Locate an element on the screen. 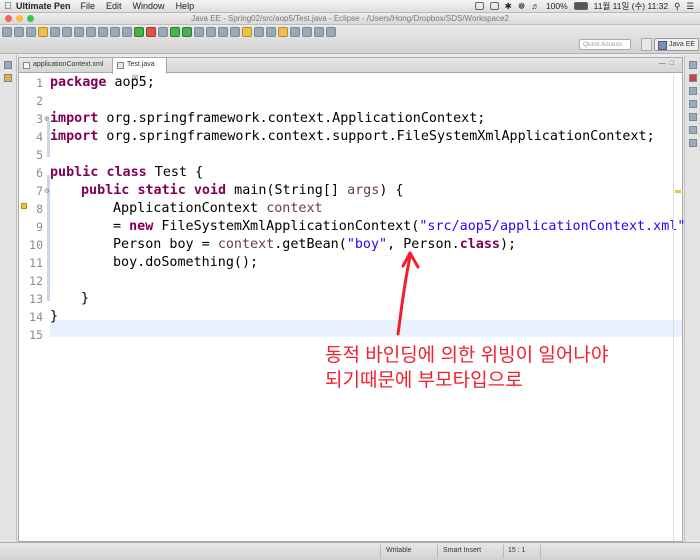  annotation-note: 동적 바인딩에 의한 위빙이 일어나야되기때문에 부모타입으로 is located at coordinates (466, 368).